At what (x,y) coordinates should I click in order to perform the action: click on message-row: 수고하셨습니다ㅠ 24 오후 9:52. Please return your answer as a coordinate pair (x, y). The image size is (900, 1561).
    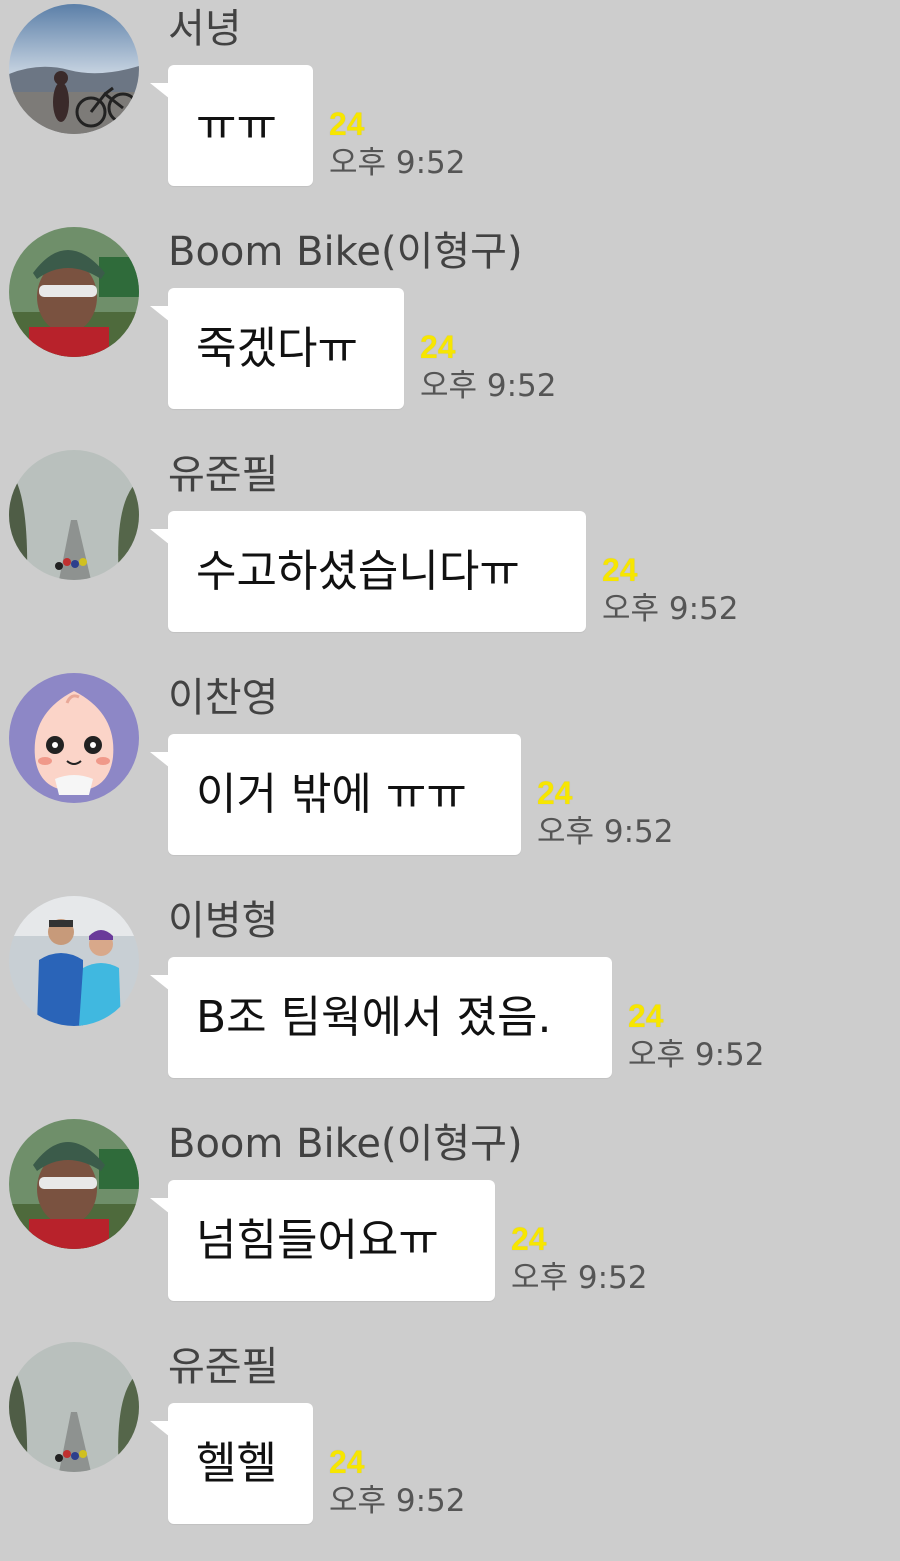
    Looking at the image, I should click on (444, 571).